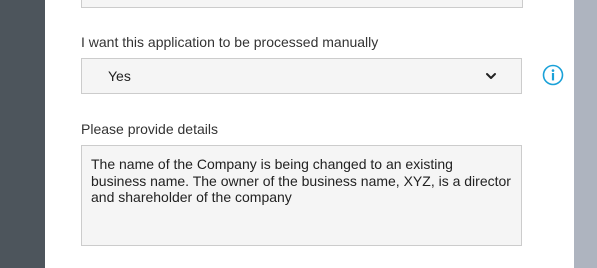 The width and height of the screenshot is (597, 268). I want to click on info-icon, so click(553, 75).